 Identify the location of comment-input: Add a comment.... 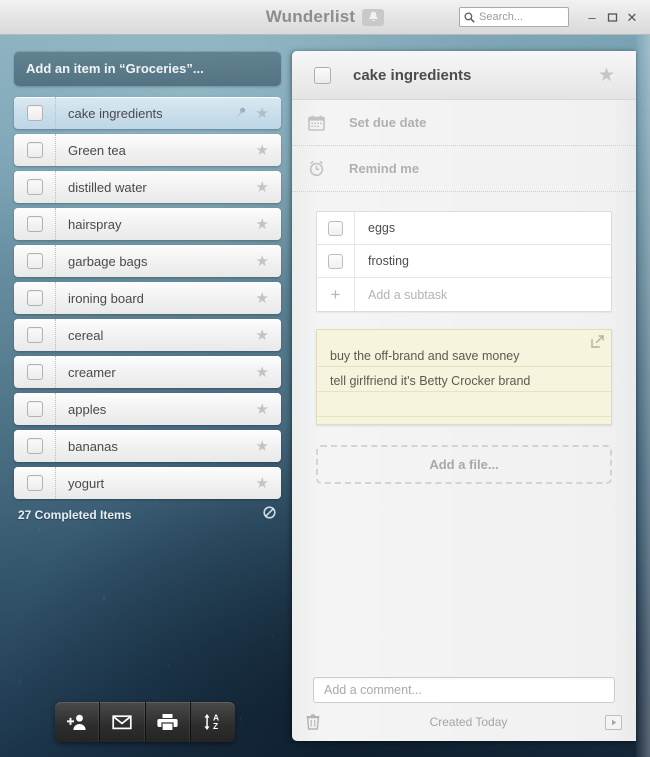
(464, 690).